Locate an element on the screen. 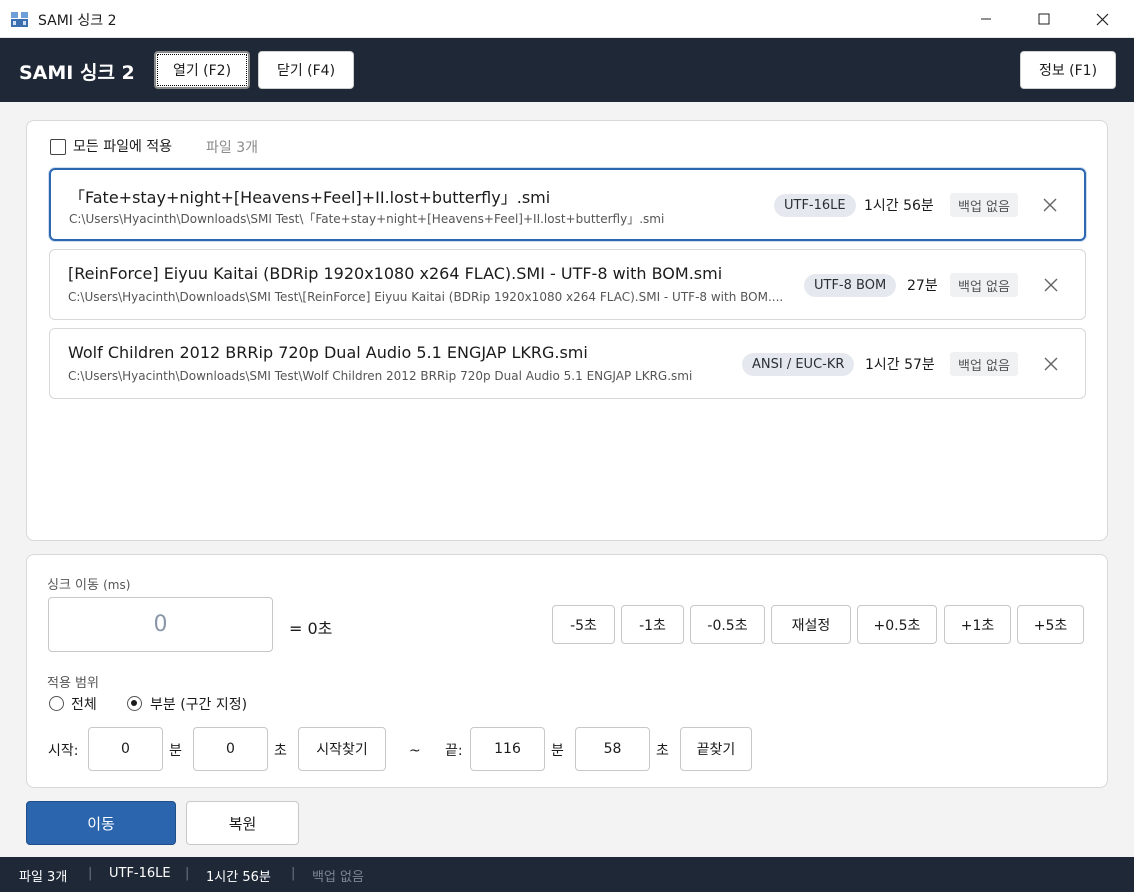 This screenshot has height=892, width=1134. reset-button: 재설정 is located at coordinates (811, 624).